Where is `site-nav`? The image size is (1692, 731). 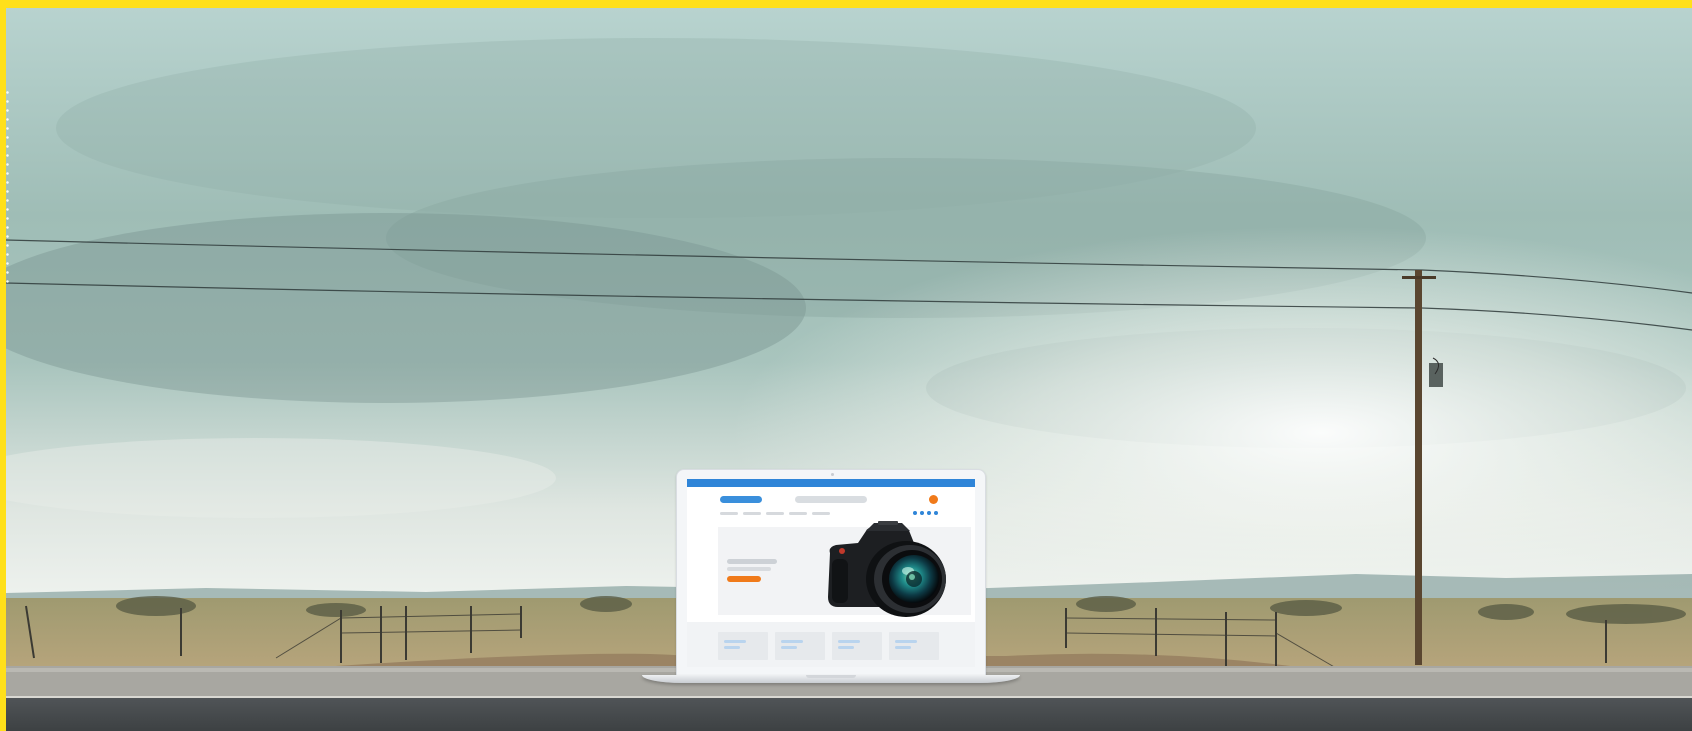 site-nav is located at coordinates (775, 513).